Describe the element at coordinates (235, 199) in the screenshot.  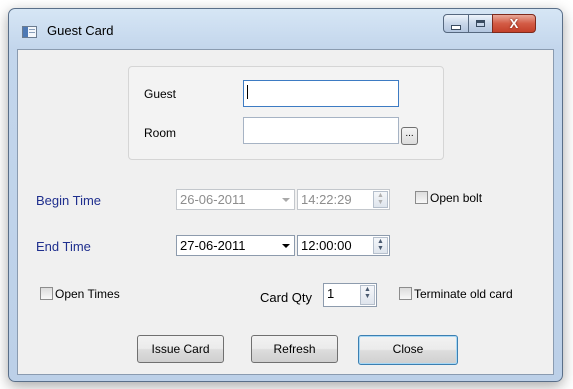
I see `begin-date-picker: 26-06-2011` at that location.